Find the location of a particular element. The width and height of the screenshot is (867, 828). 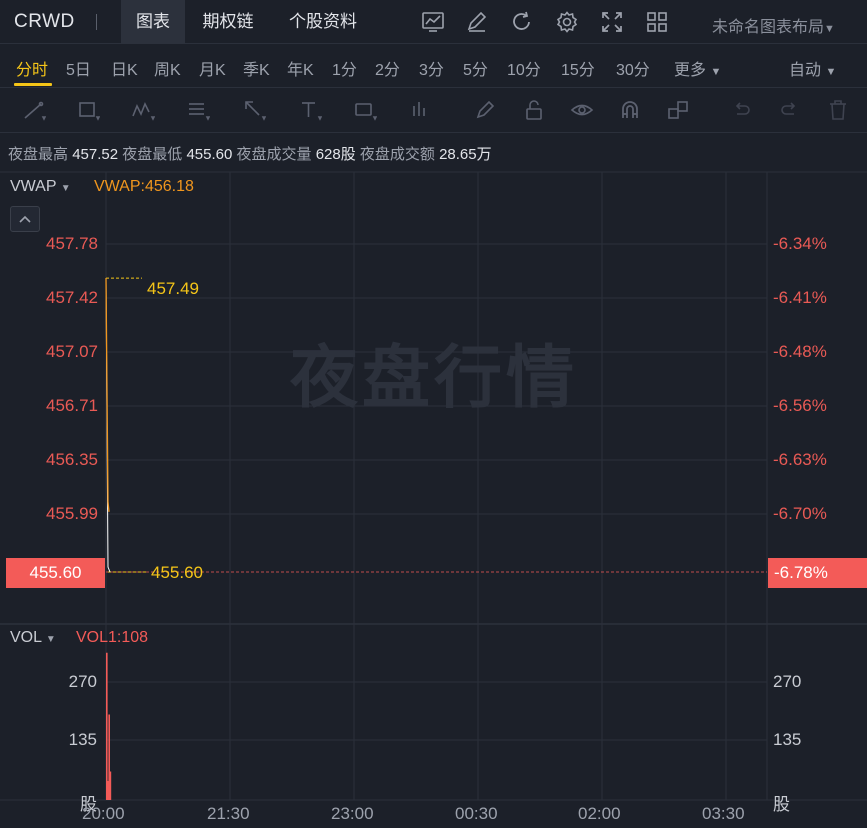

pct-tick: -6.41% is located at coordinates (800, 297).